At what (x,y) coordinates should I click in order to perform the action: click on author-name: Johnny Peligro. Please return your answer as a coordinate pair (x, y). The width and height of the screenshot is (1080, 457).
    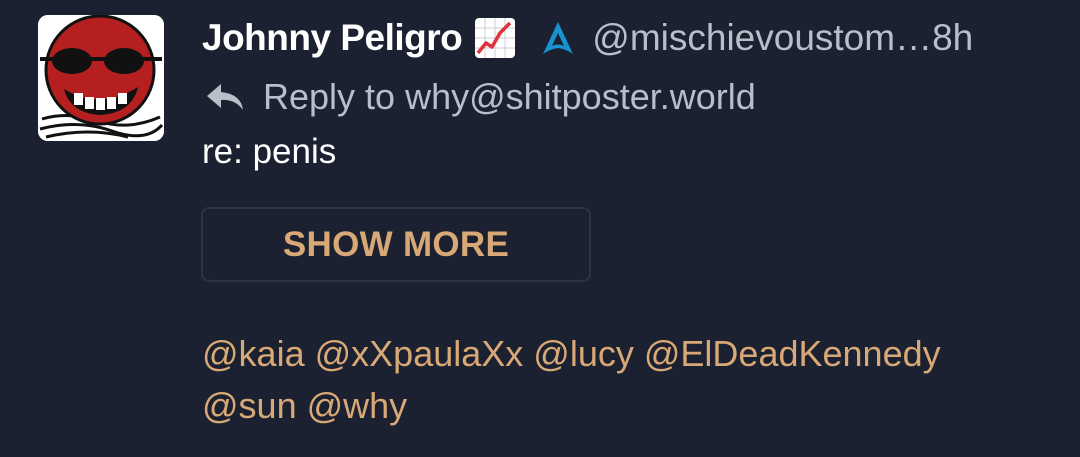
    Looking at the image, I should click on (332, 38).